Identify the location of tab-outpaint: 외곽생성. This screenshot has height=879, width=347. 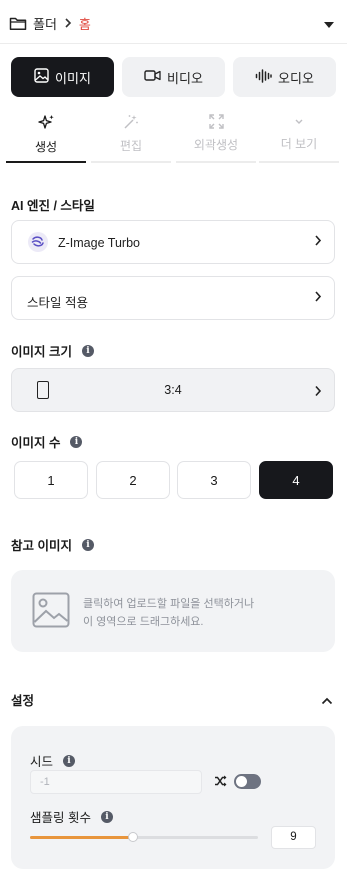
(216, 138).